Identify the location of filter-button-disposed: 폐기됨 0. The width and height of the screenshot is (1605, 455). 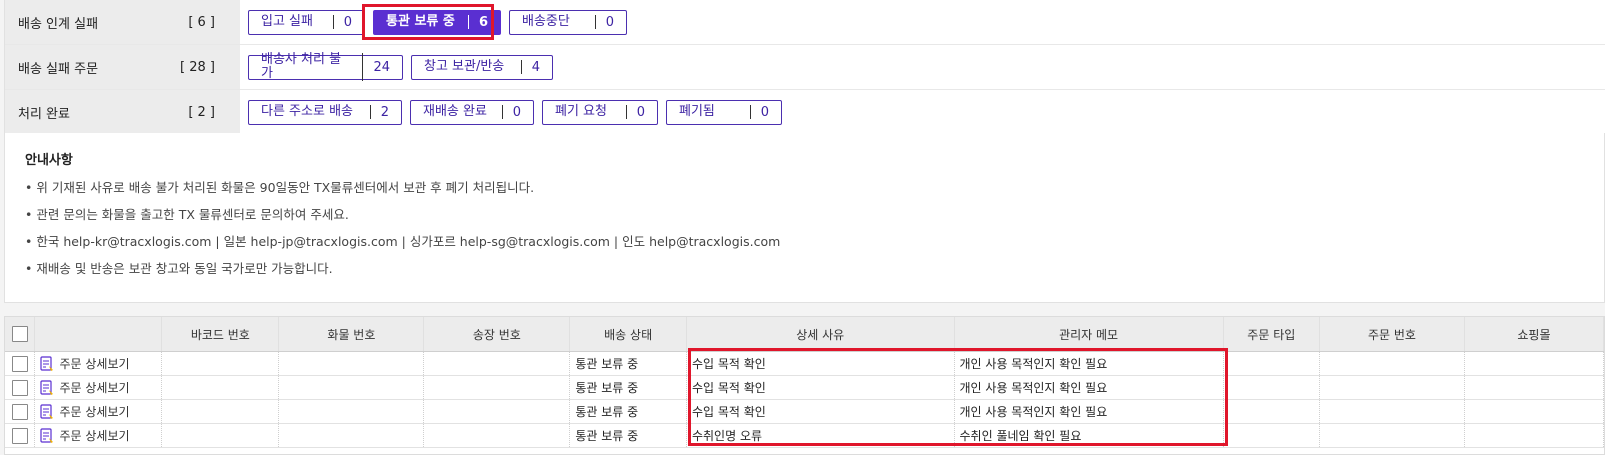
(724, 112).